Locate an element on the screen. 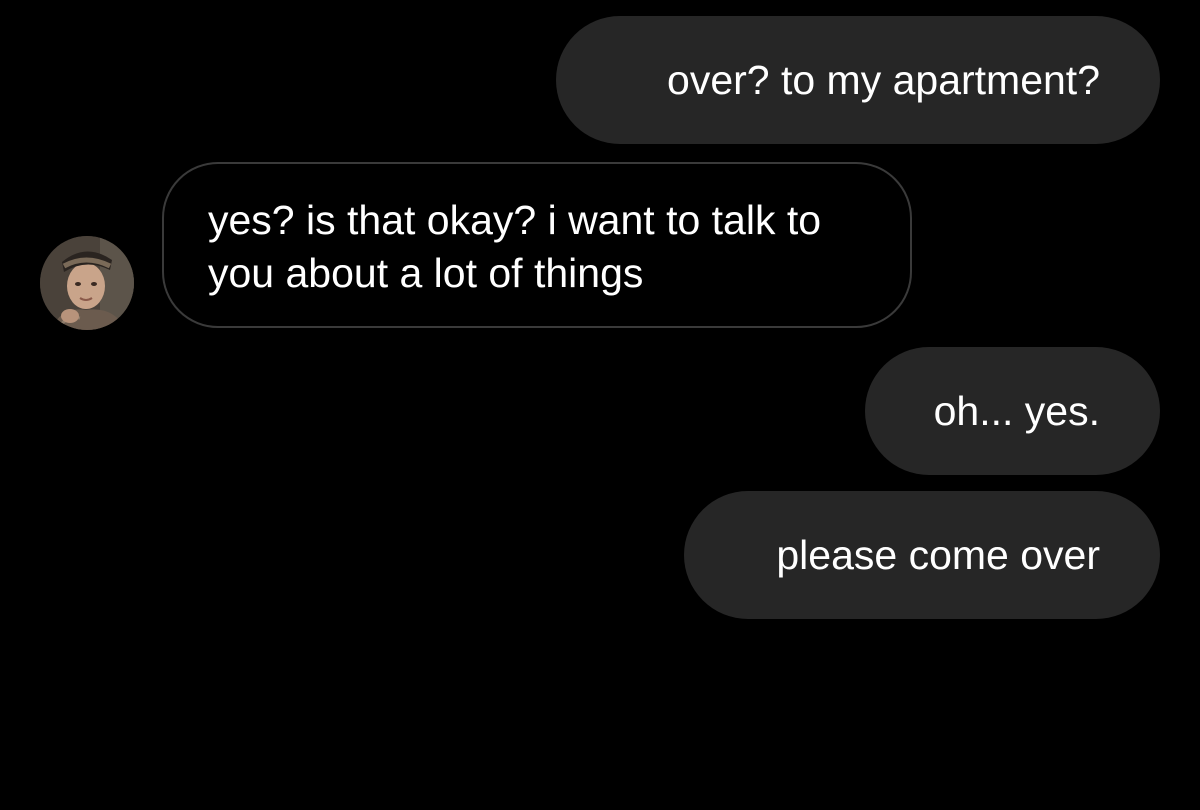 This screenshot has height=810, width=1200. contact-photo-icon is located at coordinates (87, 283).